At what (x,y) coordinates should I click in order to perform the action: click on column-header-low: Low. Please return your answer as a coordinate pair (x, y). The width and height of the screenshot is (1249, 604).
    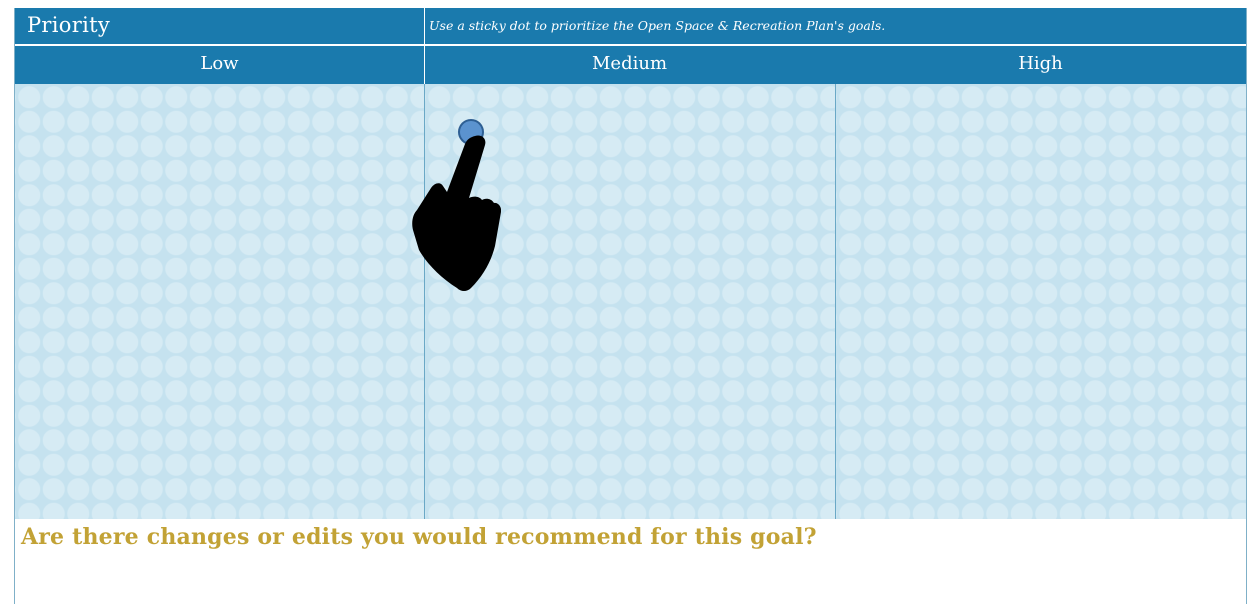
    Looking at the image, I should click on (220, 65).